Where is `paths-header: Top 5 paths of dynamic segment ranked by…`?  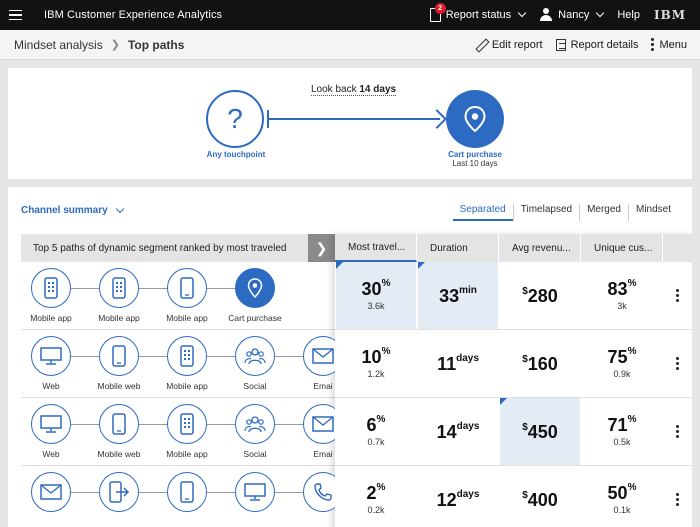
paths-header: Top 5 paths of dynamic segment ranked by… is located at coordinates (164, 248).